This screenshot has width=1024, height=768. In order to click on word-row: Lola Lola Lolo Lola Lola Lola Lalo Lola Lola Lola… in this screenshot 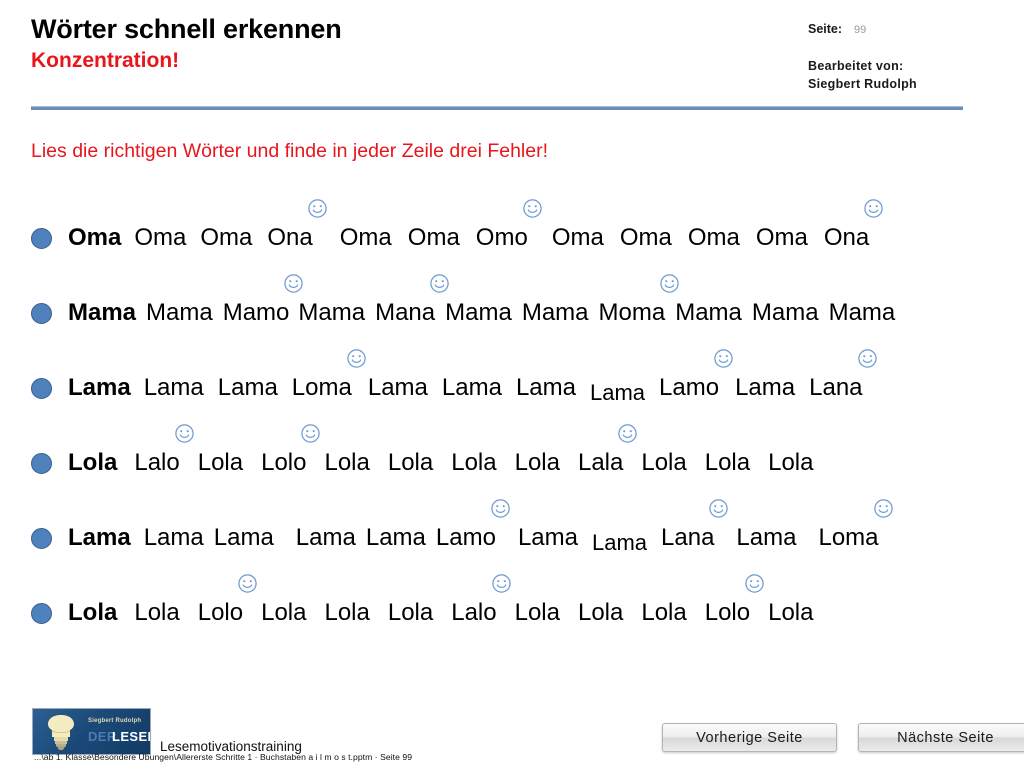, I will do `click(512, 611)`.